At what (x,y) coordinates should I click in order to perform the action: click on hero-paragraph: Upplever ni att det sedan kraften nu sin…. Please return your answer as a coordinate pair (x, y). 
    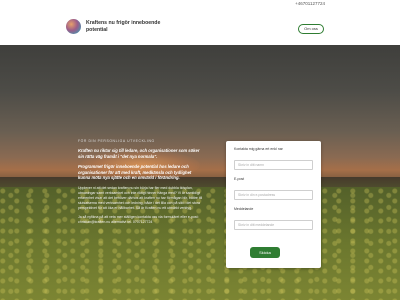
    Looking at the image, I should click on (140, 197).